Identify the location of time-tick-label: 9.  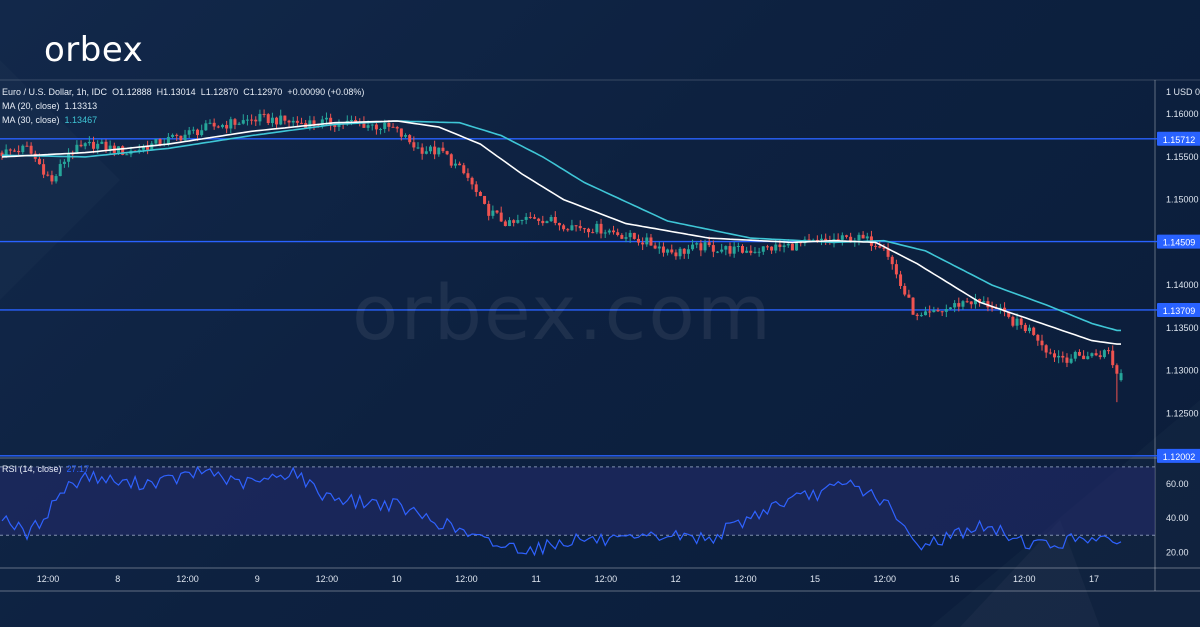
(257, 579).